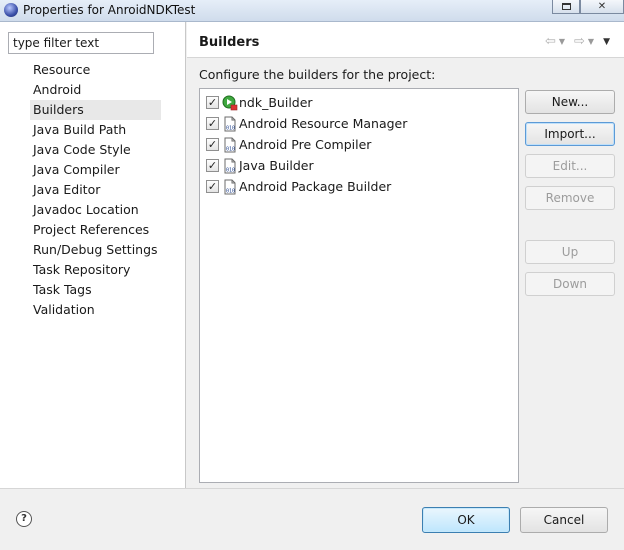 This screenshot has width=624, height=550. I want to click on builder-label: Android Package Builder, so click(315, 186).